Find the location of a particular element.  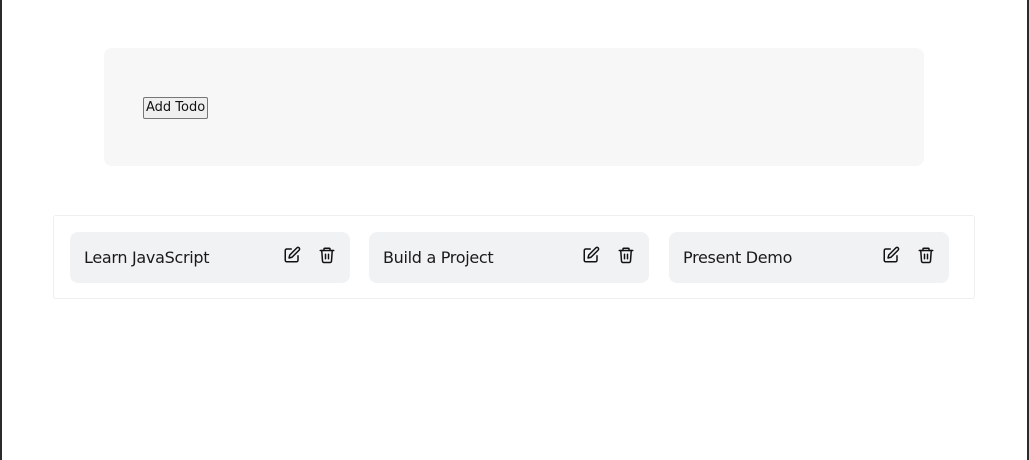

todo-item: Learn JavaScript is located at coordinates (210, 257).